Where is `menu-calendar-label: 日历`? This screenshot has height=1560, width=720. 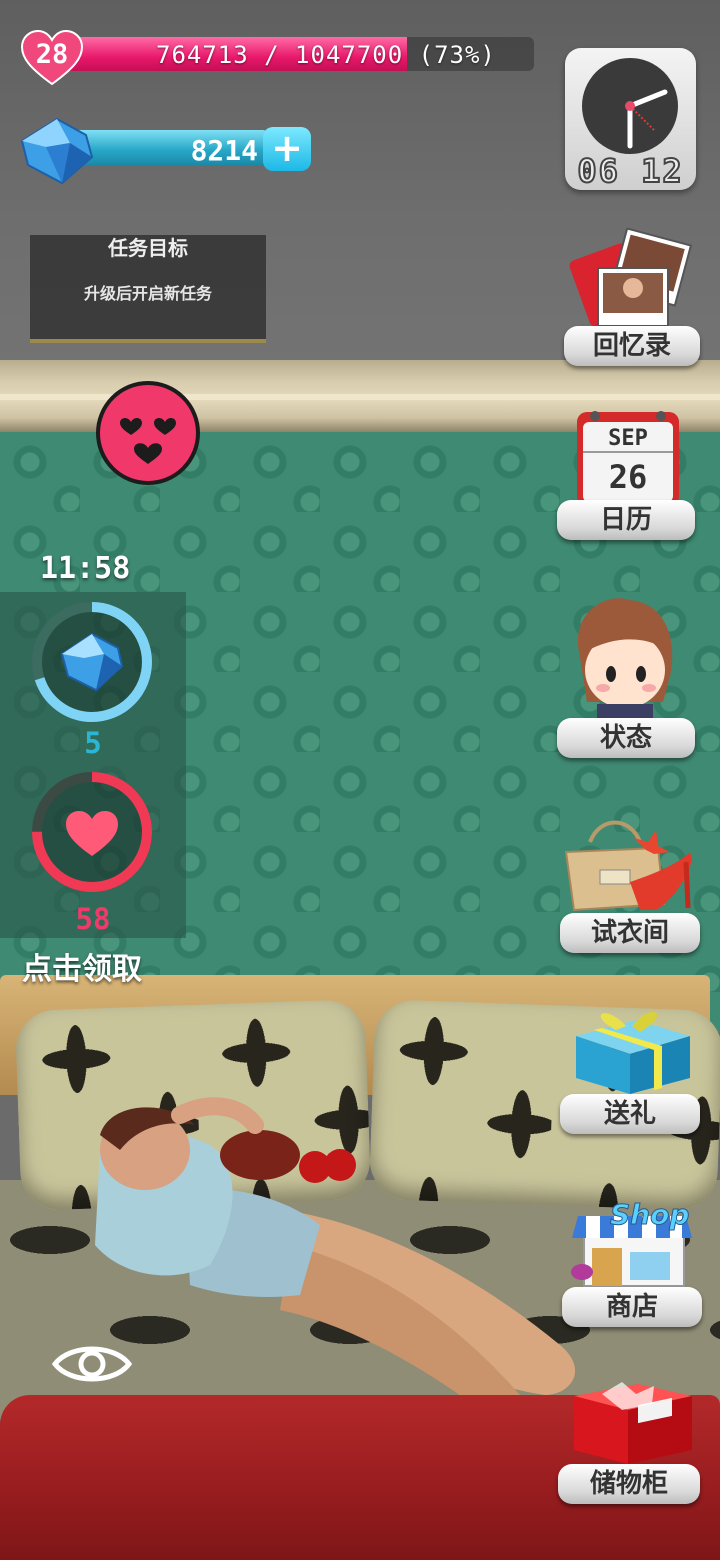 menu-calendar-label: 日历 is located at coordinates (626, 520).